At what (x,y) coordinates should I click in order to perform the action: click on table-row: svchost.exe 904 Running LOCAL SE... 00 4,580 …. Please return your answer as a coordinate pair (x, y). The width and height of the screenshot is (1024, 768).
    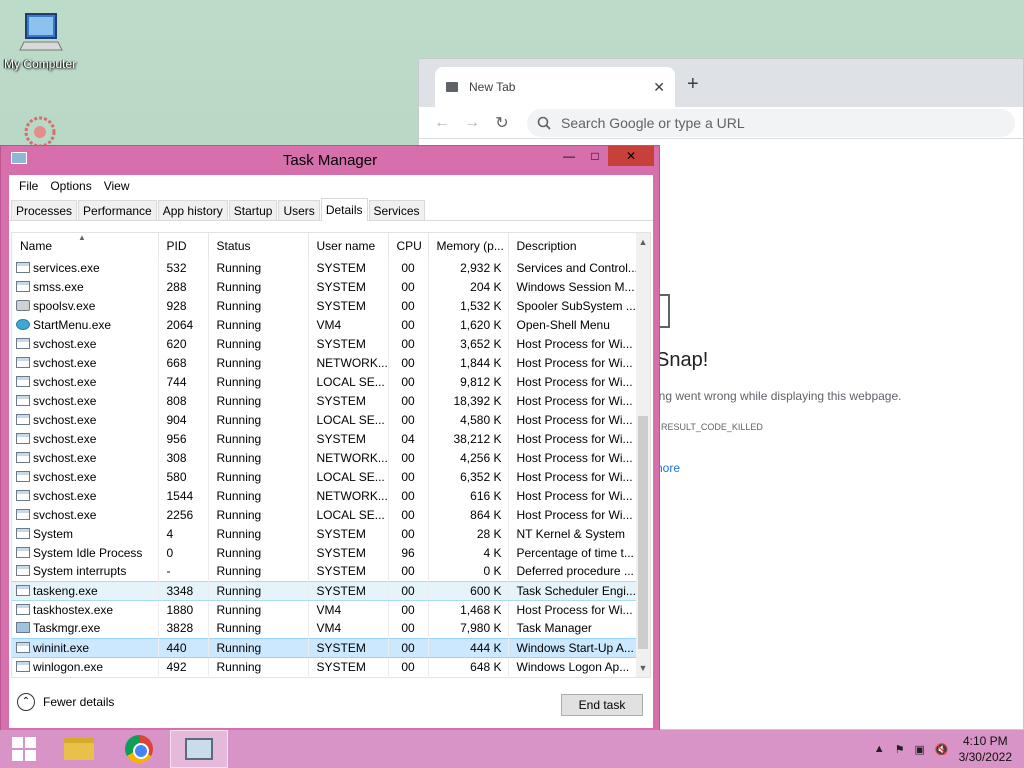
    Looking at the image, I should click on (325, 419).